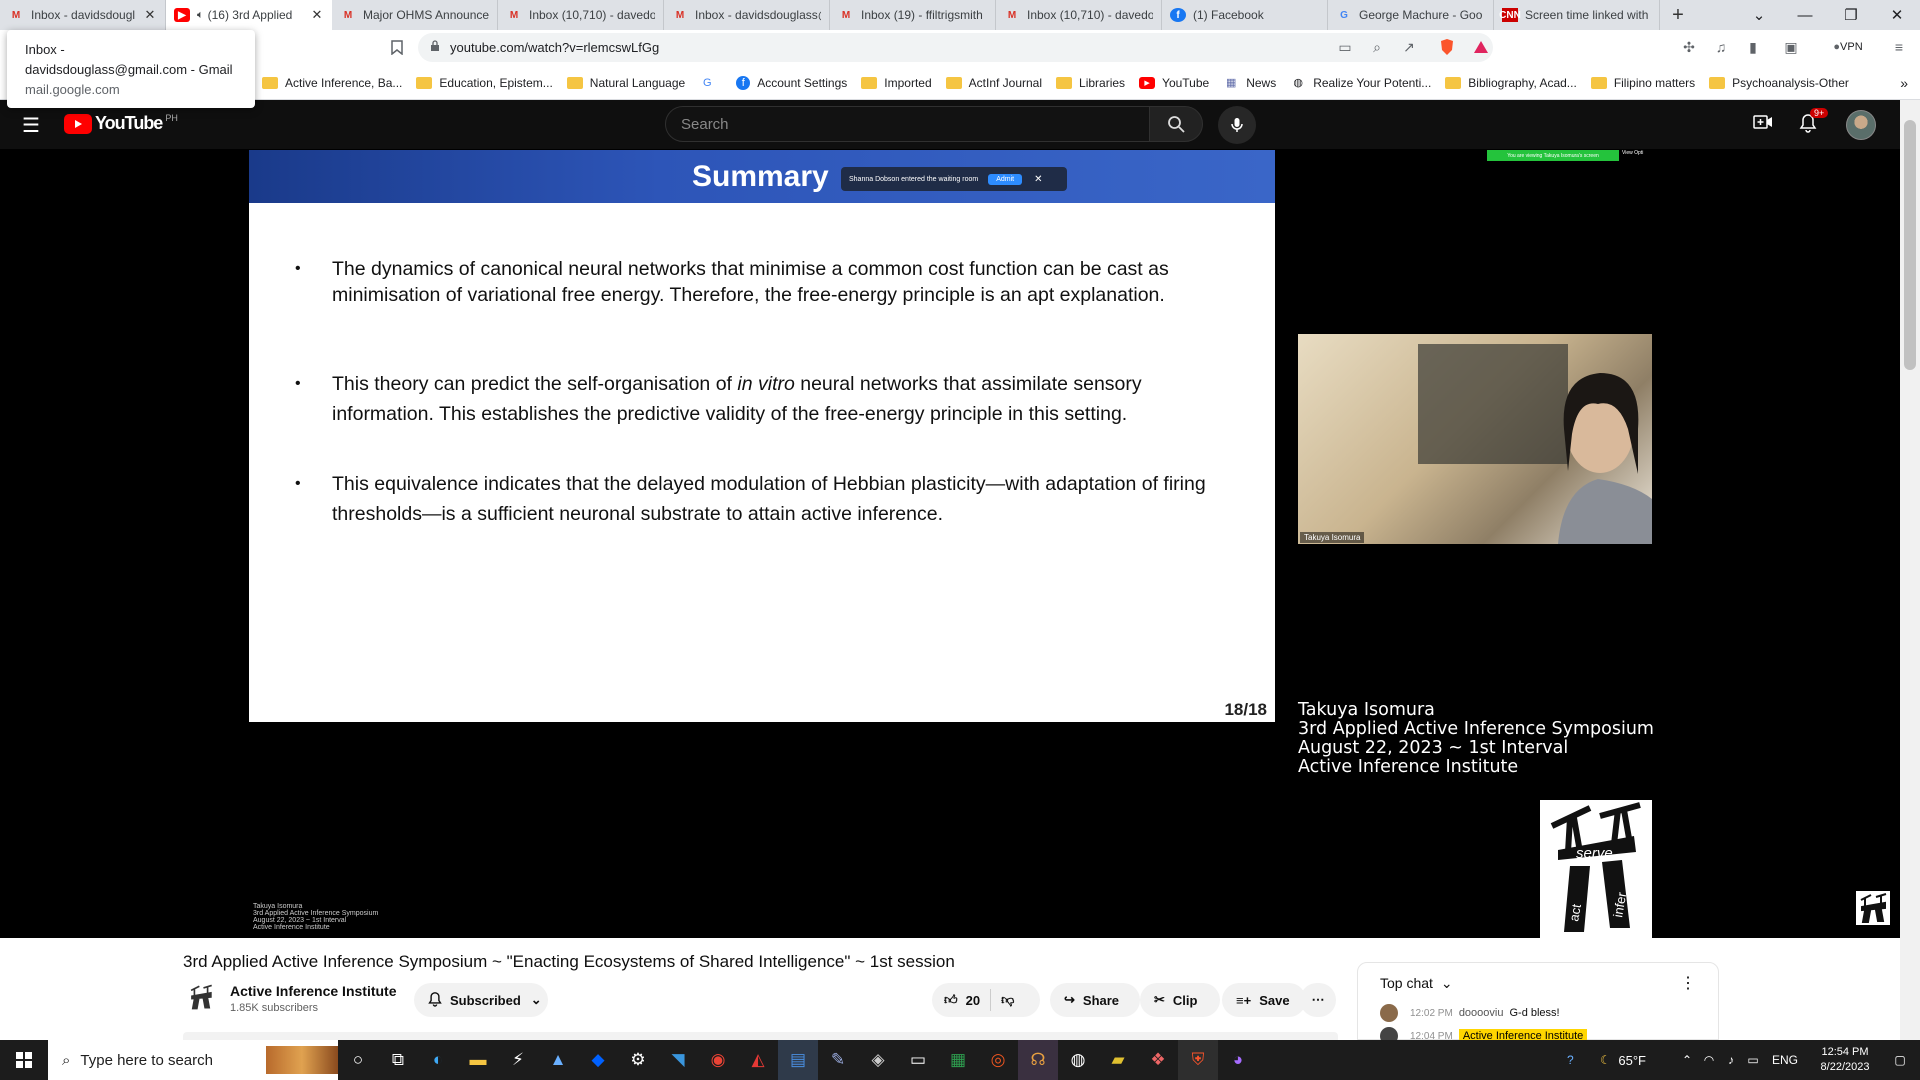  Describe the element at coordinates (918, 1060) in the screenshot. I see `terminal-icon: ▭` at that location.